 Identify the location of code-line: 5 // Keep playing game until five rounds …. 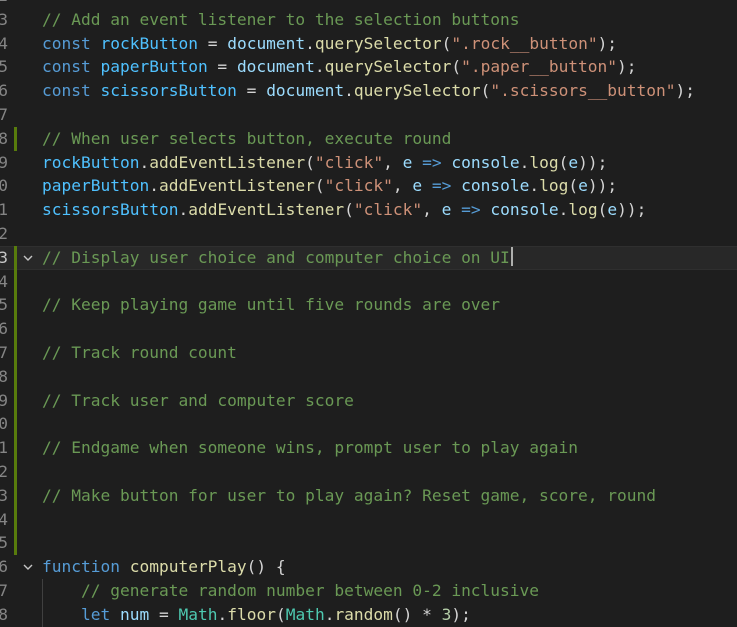
(368, 305).